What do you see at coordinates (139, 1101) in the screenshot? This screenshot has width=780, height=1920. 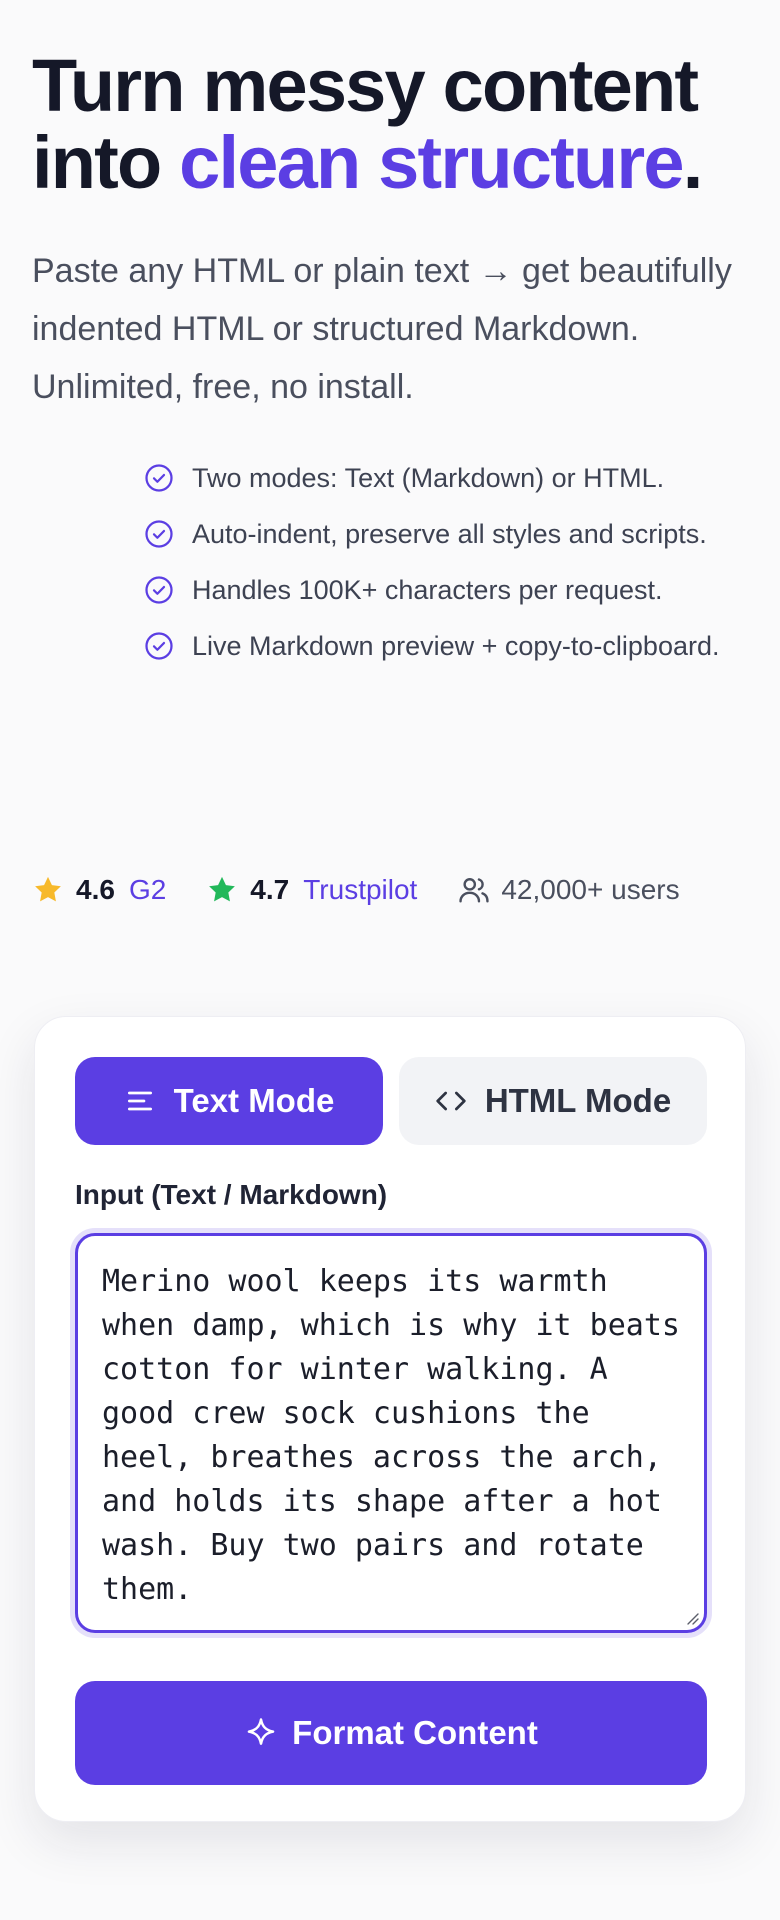 I see `lines-icon` at bounding box center [139, 1101].